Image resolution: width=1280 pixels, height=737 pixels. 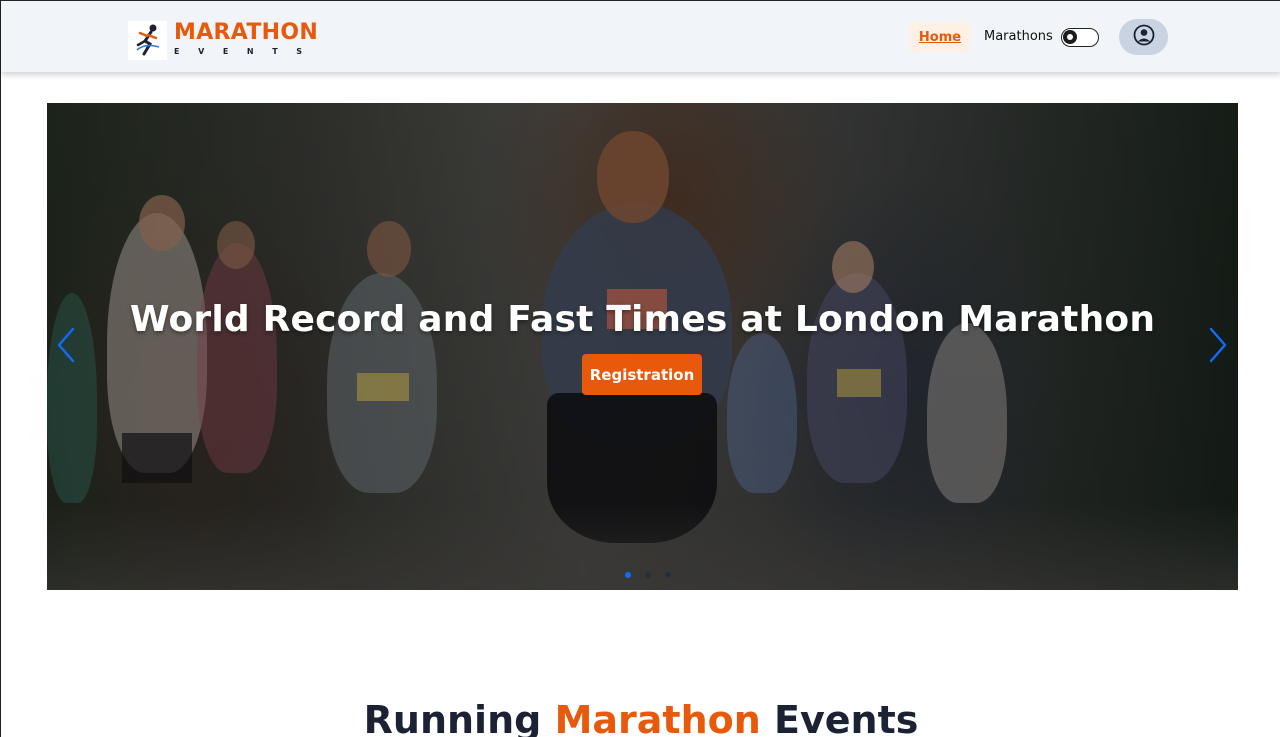 I want to click on carousel-next-button, so click(x=1218, y=347).